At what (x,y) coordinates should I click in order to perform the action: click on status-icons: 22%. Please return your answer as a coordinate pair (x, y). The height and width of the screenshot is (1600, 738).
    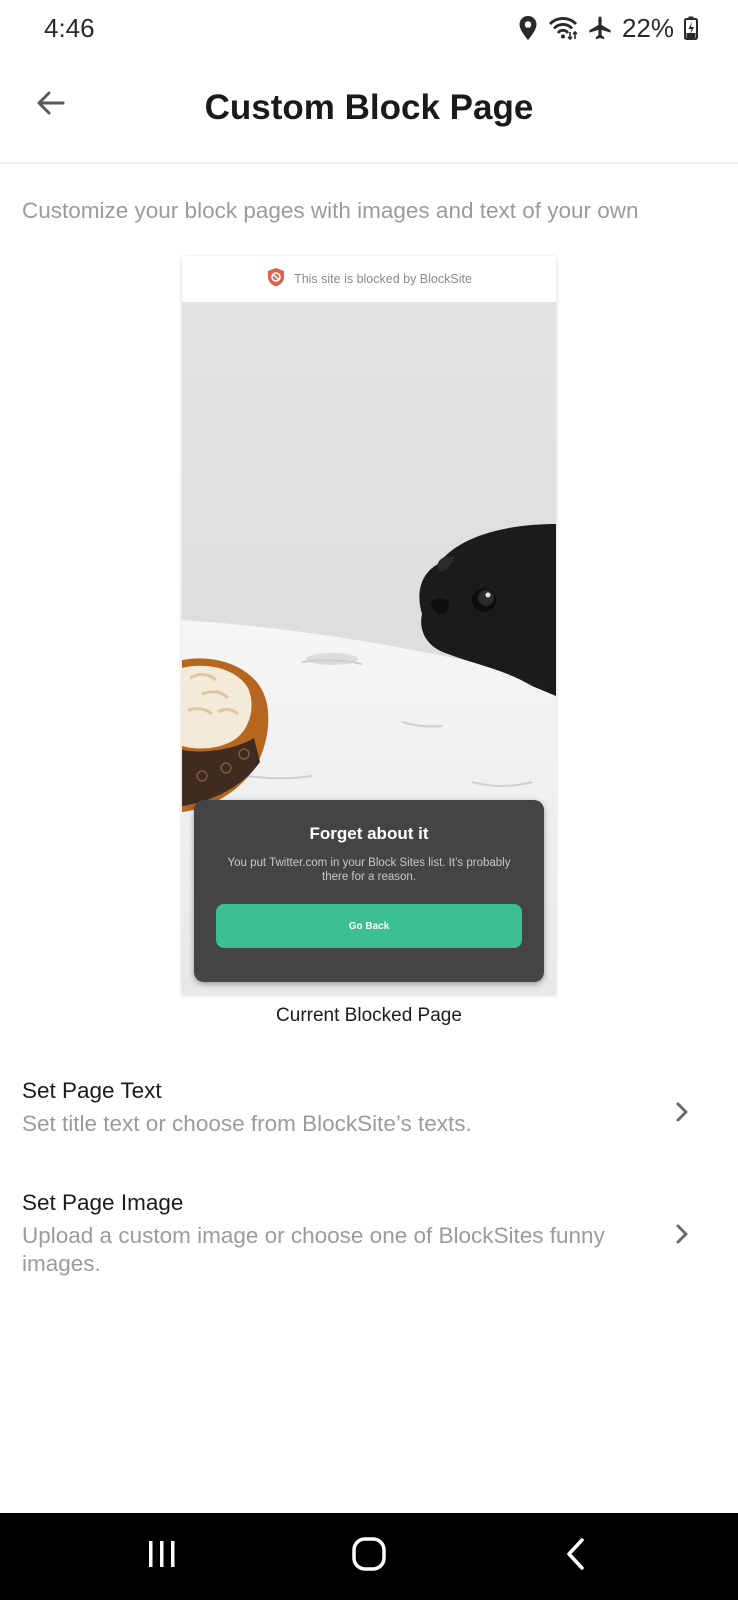
    Looking at the image, I should click on (608, 28).